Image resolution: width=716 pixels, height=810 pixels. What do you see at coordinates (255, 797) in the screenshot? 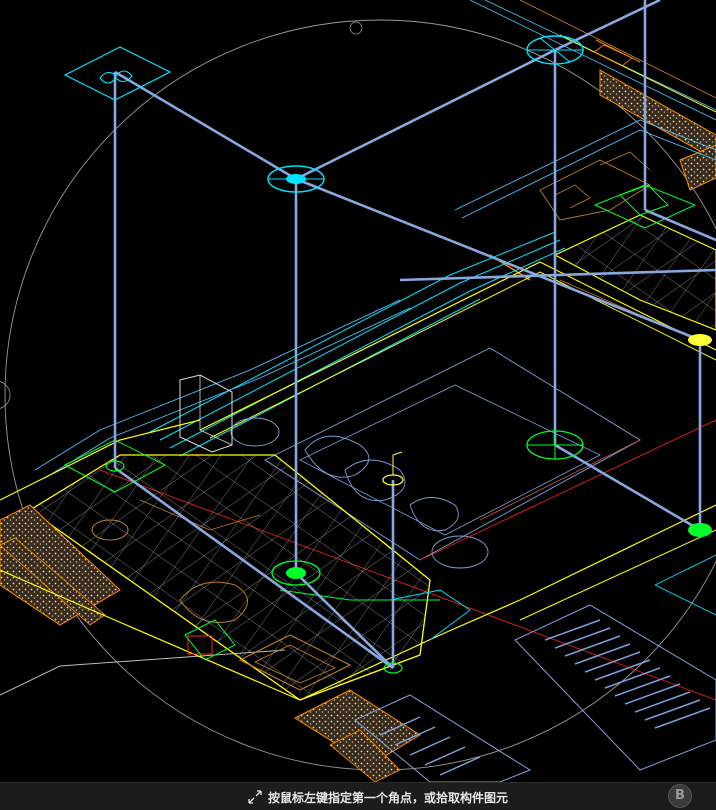
I see `corner-select-icon` at bounding box center [255, 797].